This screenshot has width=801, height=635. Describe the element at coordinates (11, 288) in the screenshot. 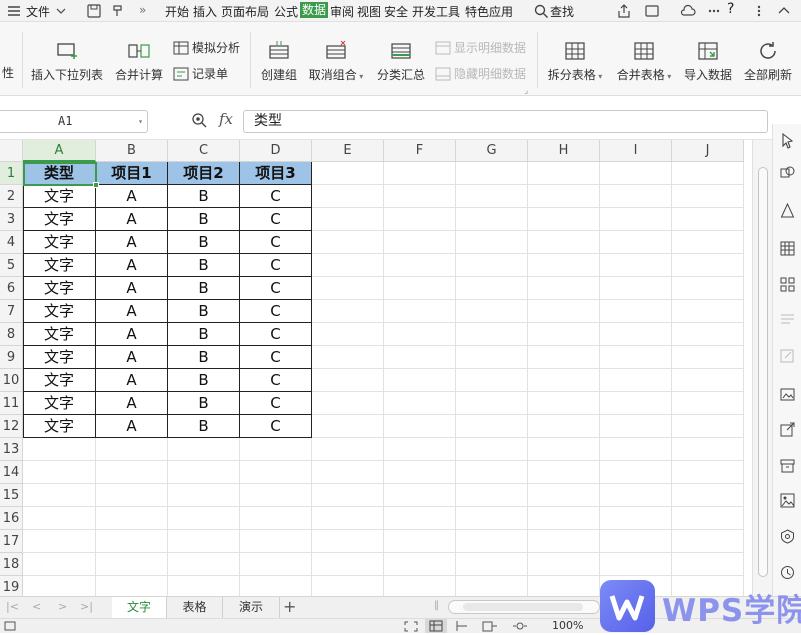

I see `row-header-6: 6` at that location.